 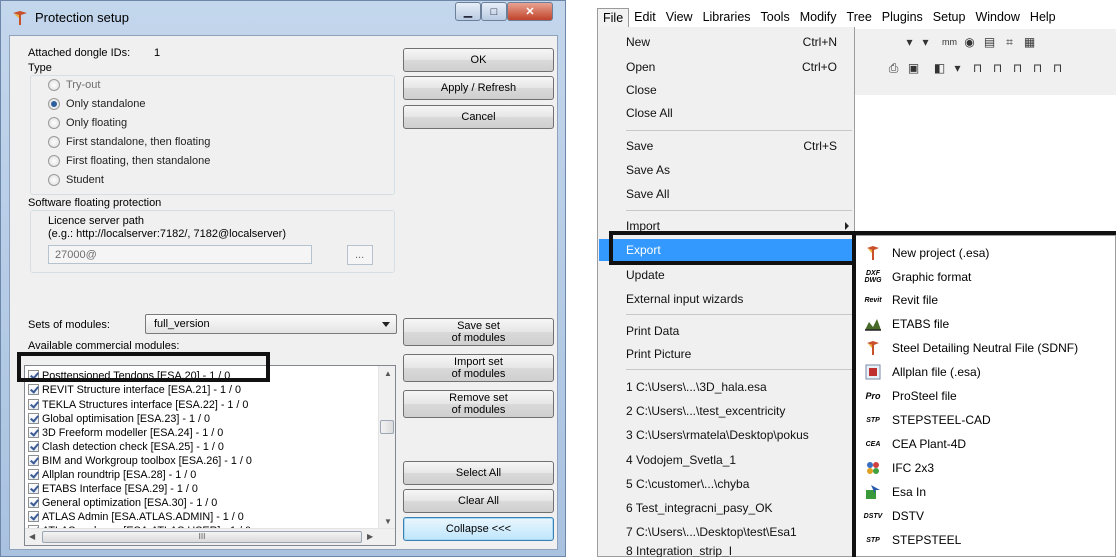 I want to click on toolbar-area: ▾ ▾ mm ◉ ▤ ⌗ ▦ ⎙ ▣ ◧ ▾ ⊓ ⊓ ⊓ ⊓ ⊓, so click(x=985, y=62).